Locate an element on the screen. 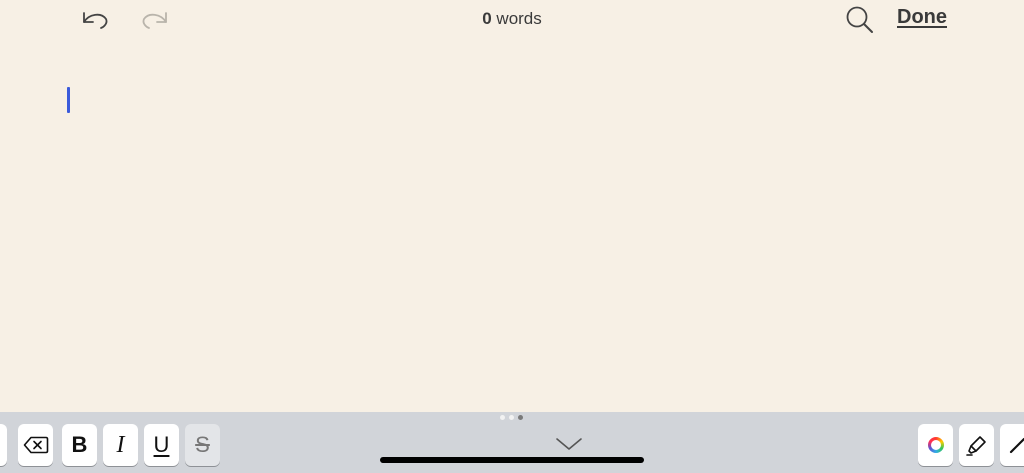  format-toolbar: B I U S is located at coordinates (512, 442).